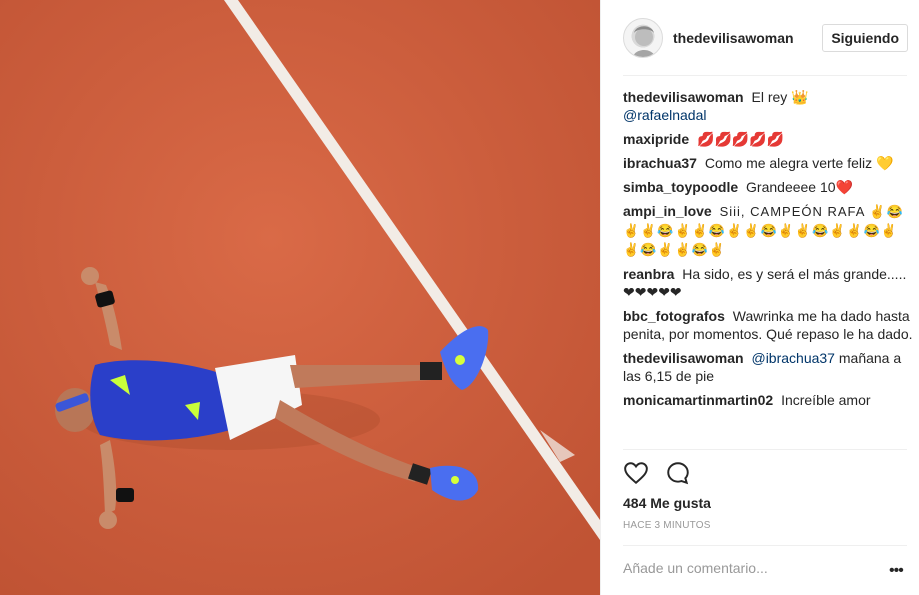 The width and height of the screenshot is (919, 595). Describe the element at coordinates (657, 473) in the screenshot. I see `post-actions` at that location.